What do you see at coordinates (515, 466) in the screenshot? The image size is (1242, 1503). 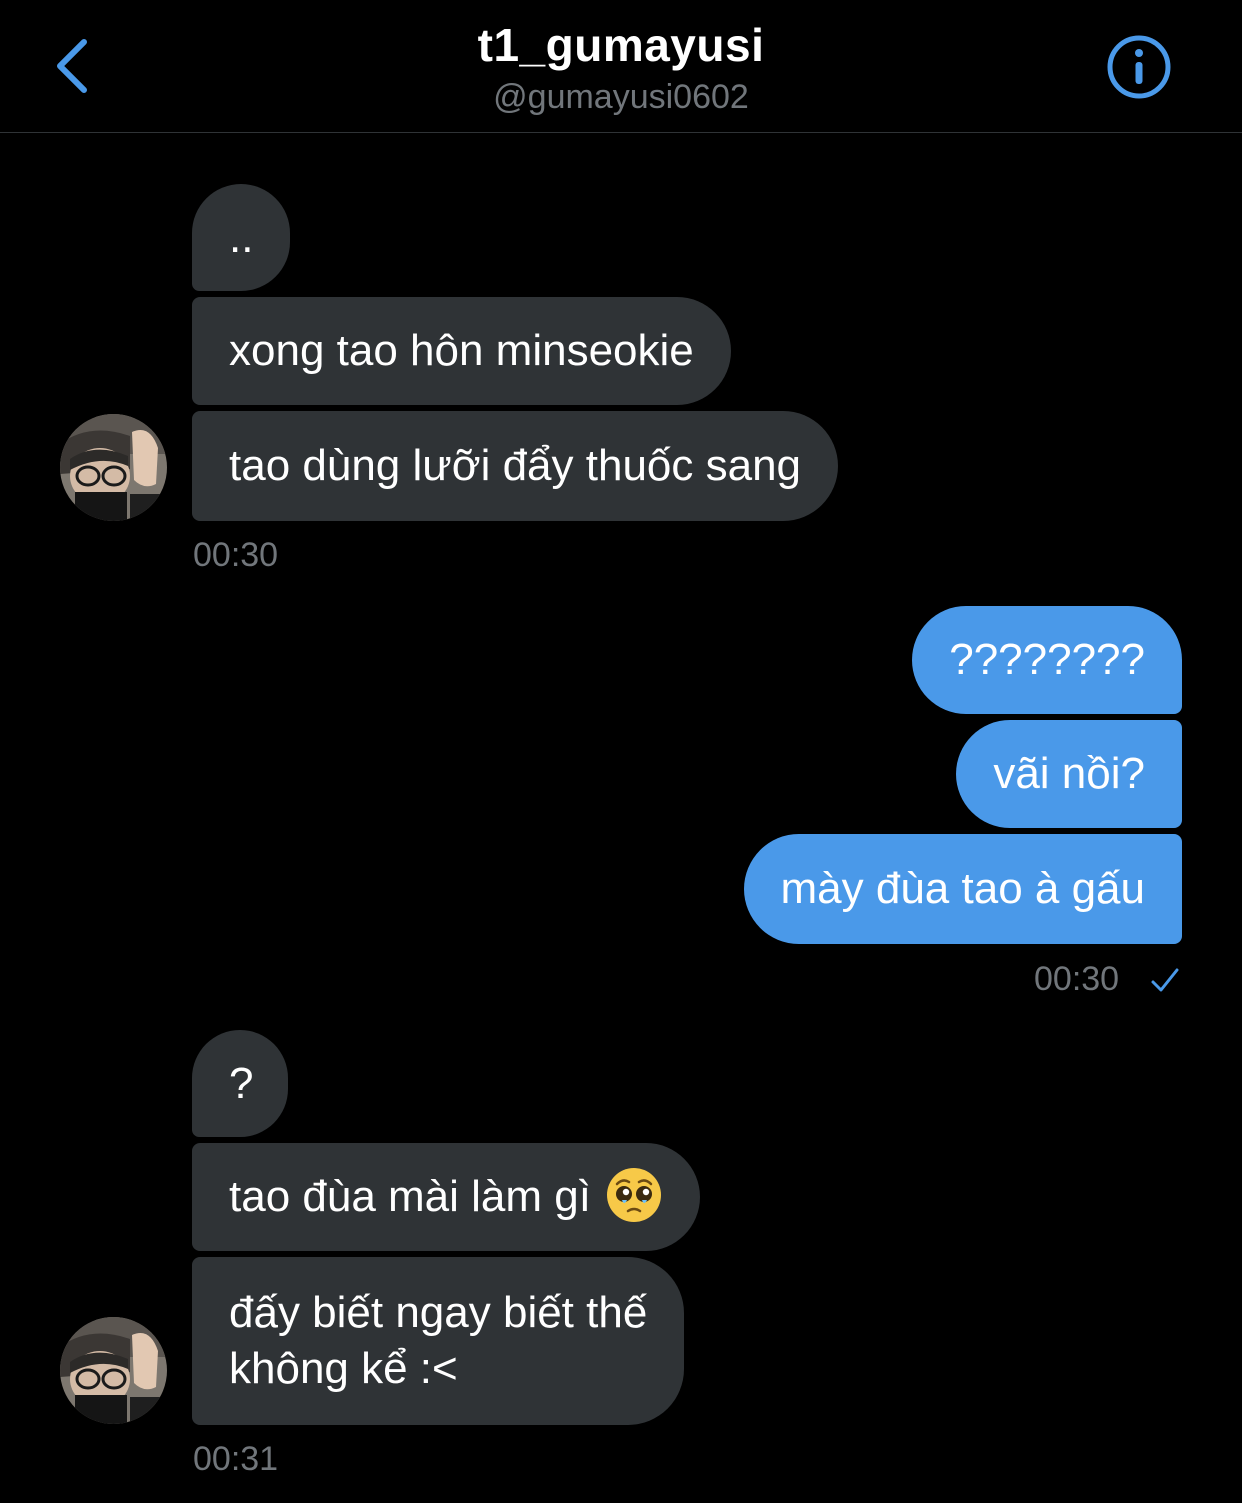 I see `incoming-message: tao dùng lưỡi đẩy thuốc sang` at bounding box center [515, 466].